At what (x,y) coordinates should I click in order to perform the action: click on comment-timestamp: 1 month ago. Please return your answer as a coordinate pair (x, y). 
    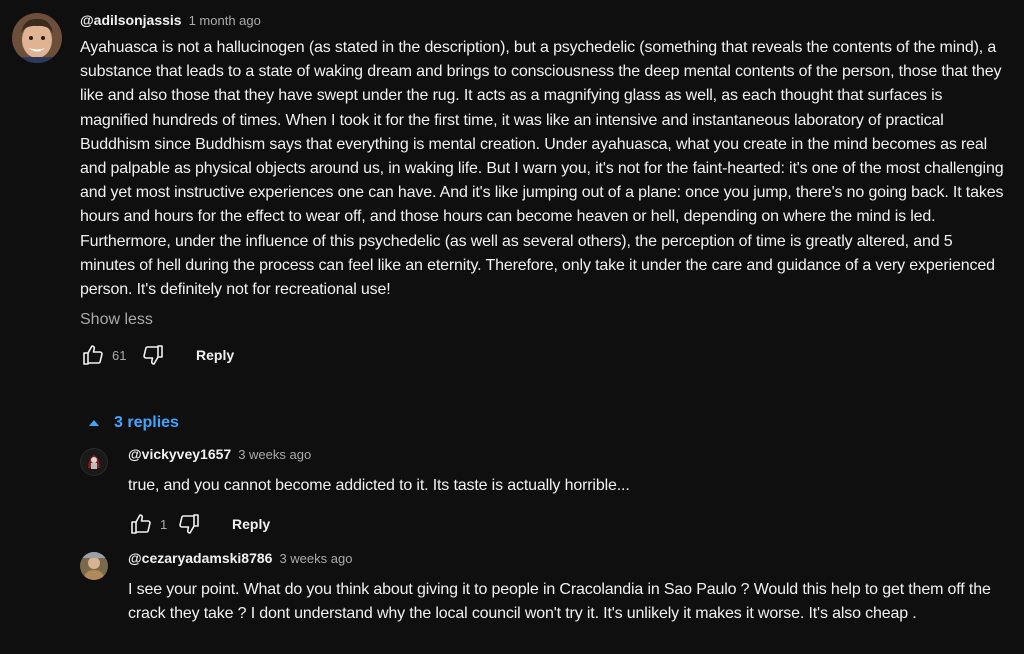
    Looking at the image, I should click on (225, 20).